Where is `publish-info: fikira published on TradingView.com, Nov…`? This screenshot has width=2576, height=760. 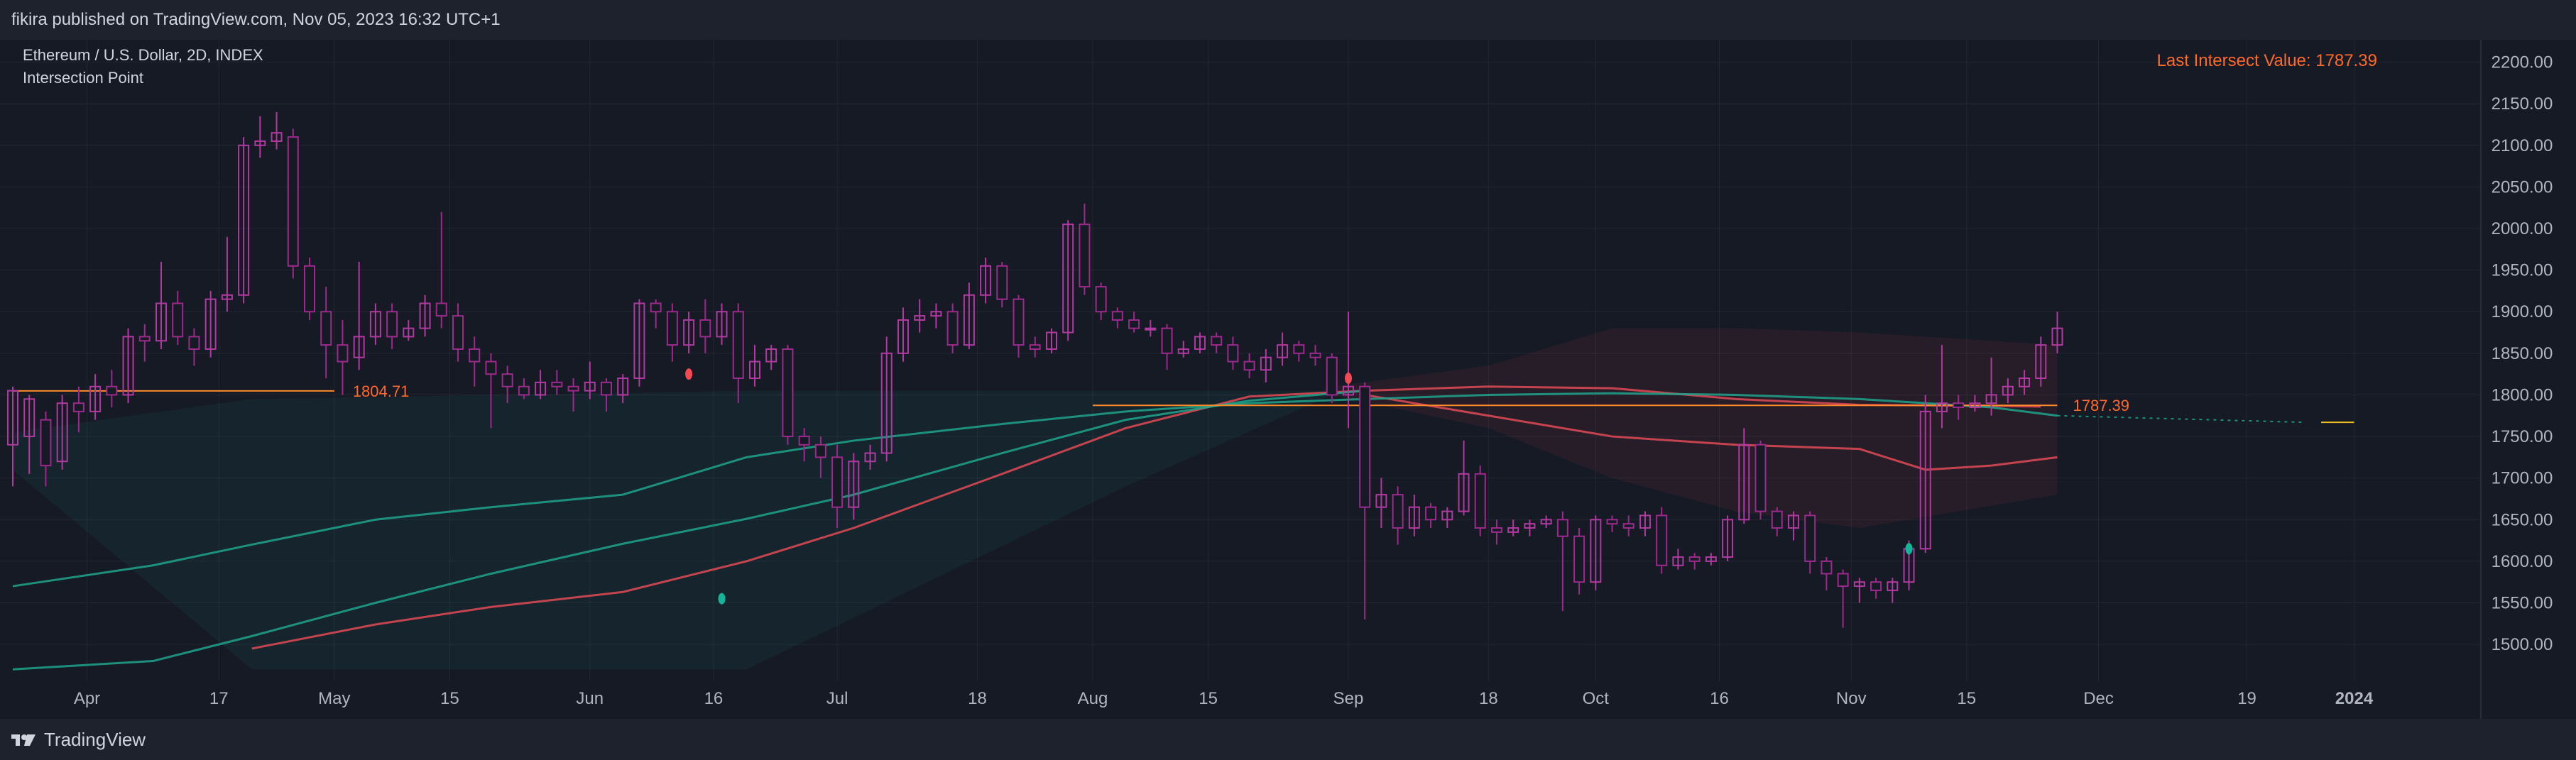 publish-info: fikira published on TradingView.com, Nov… is located at coordinates (256, 19).